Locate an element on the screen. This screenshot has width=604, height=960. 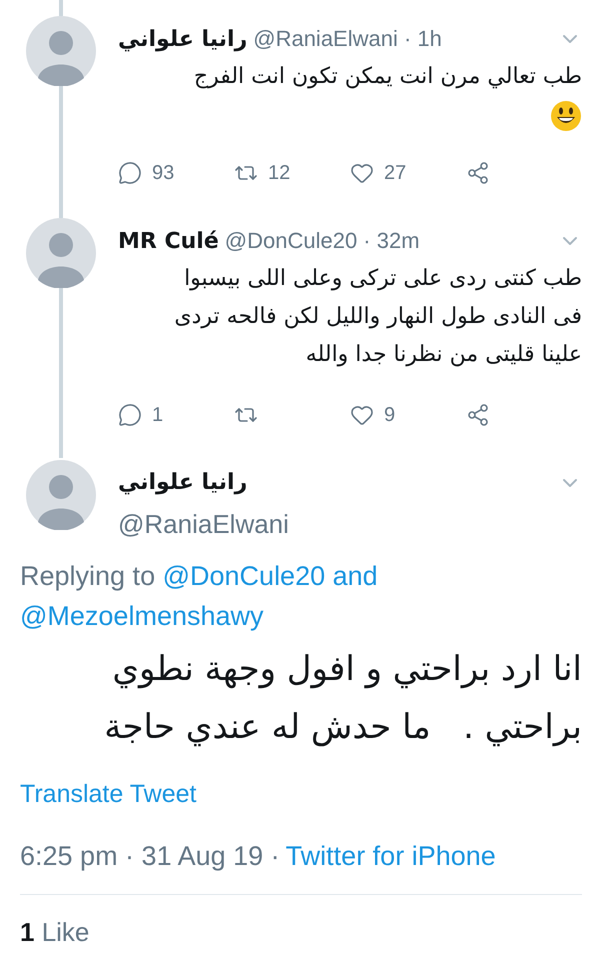
likes-count: 1 Like is located at coordinates (55, 932).